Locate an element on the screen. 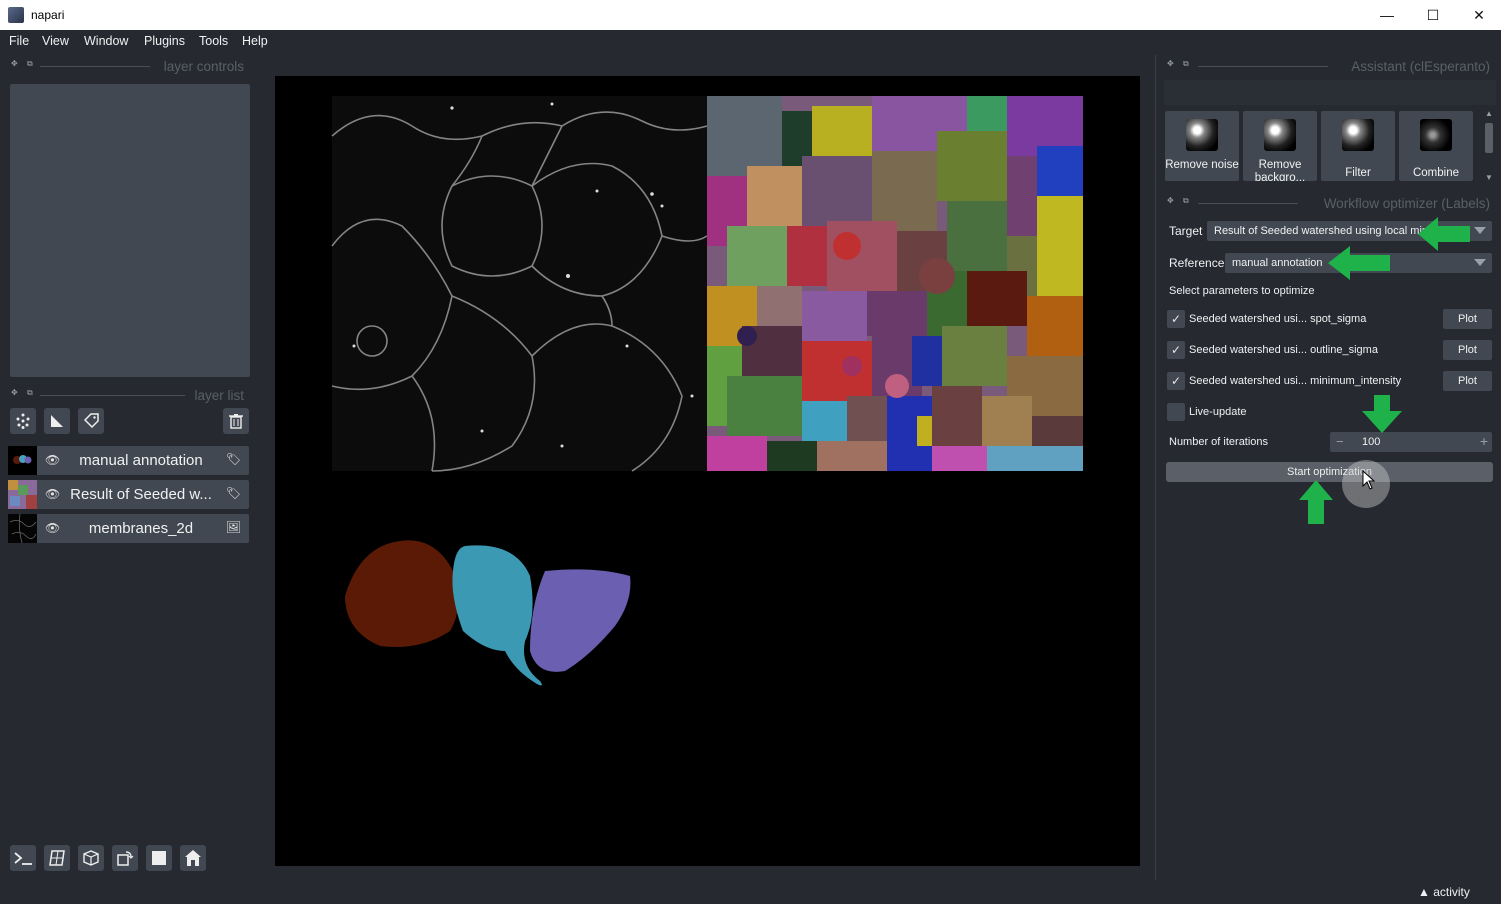  scrollbar-thumb is located at coordinates (1489, 138).